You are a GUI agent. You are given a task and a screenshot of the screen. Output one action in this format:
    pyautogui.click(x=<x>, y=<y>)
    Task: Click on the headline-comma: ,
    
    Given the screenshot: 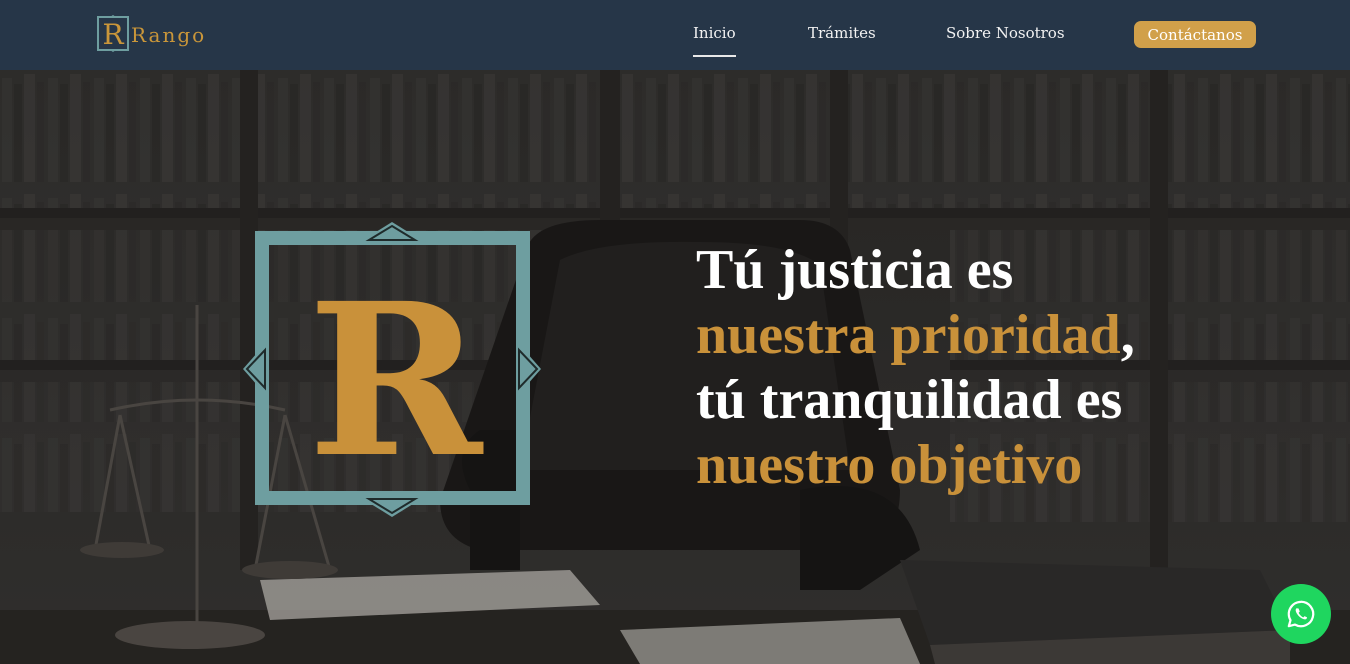 What is the action you would take?
    pyautogui.click(x=1127, y=335)
    